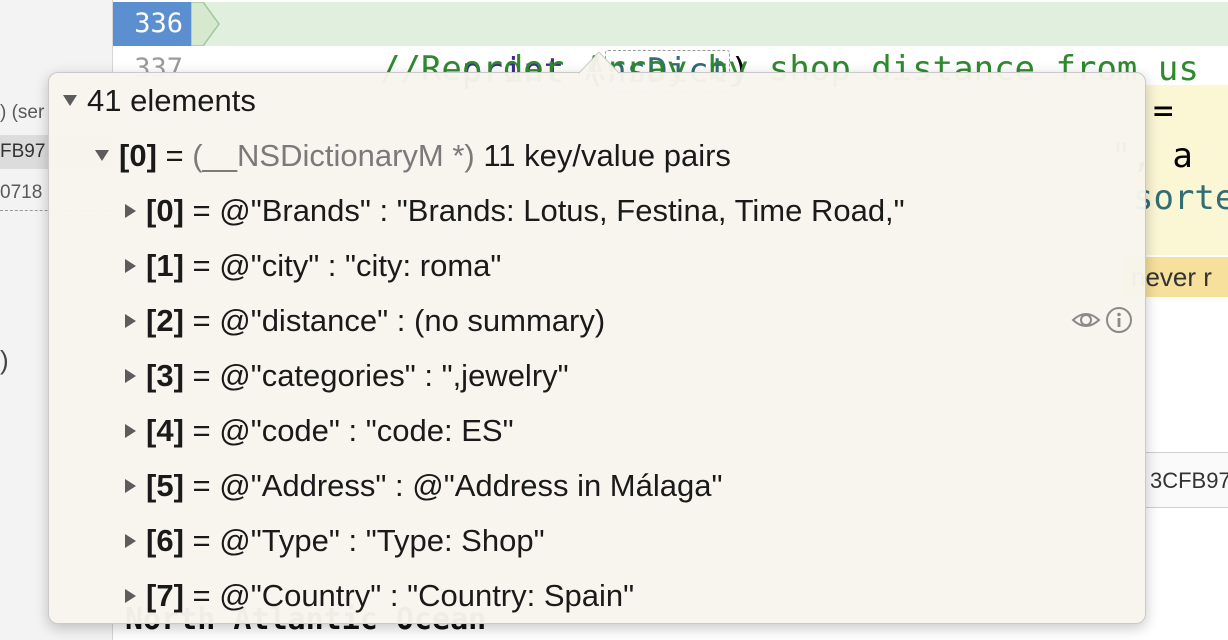 Image resolution: width=1228 pixels, height=640 pixels. I want to click on item-summary: 11 key/value pairs, so click(602, 155).